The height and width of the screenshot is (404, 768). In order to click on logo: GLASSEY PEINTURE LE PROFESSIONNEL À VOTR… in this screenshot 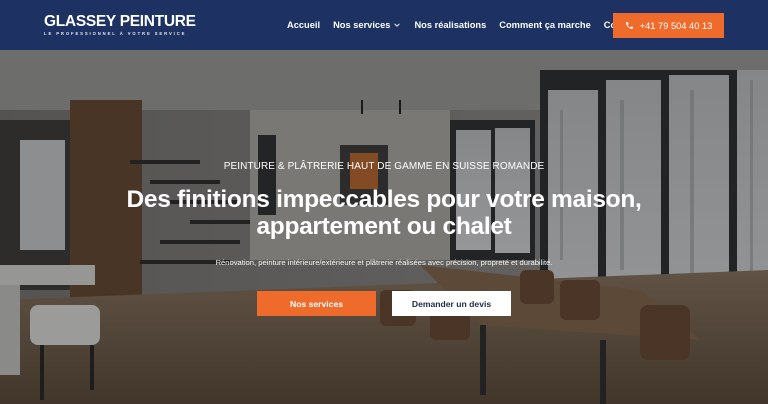, I will do `click(120, 25)`.